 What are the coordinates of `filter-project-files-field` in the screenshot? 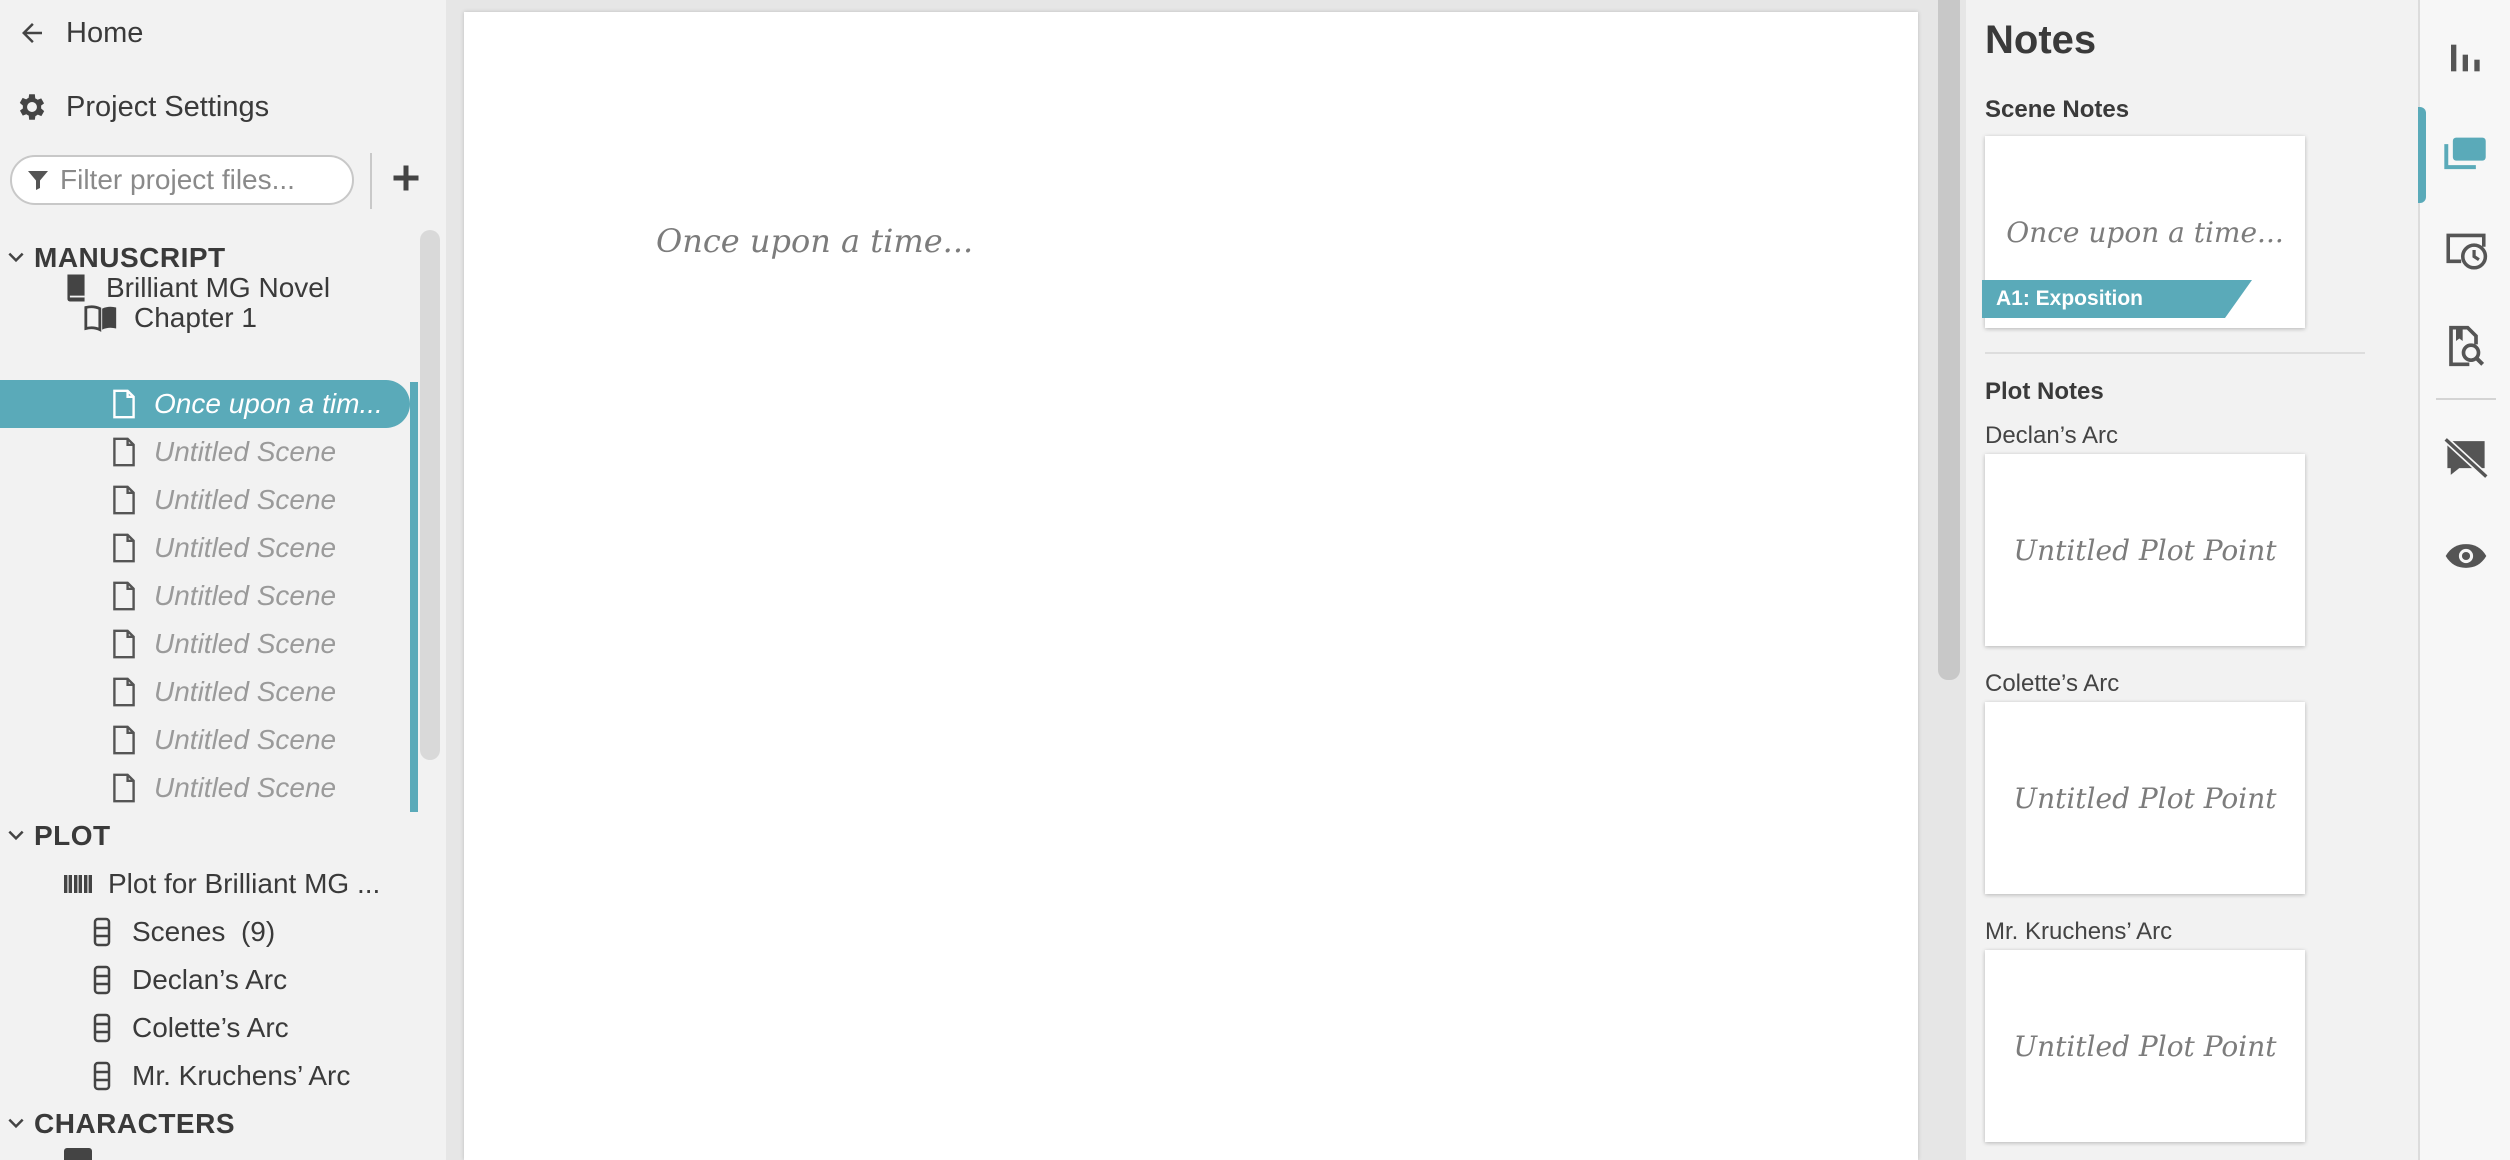 It's located at (182, 180).